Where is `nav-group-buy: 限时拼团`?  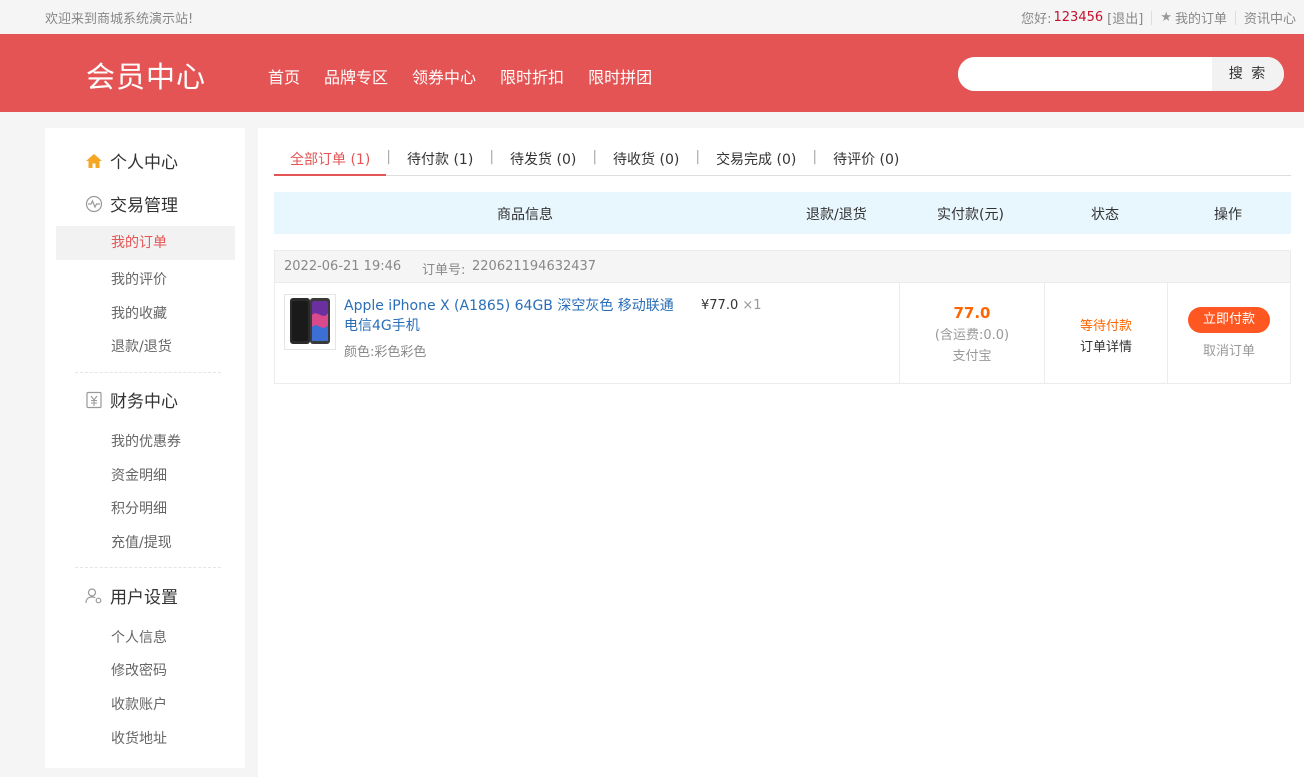 nav-group-buy: 限时拼团 is located at coordinates (620, 76).